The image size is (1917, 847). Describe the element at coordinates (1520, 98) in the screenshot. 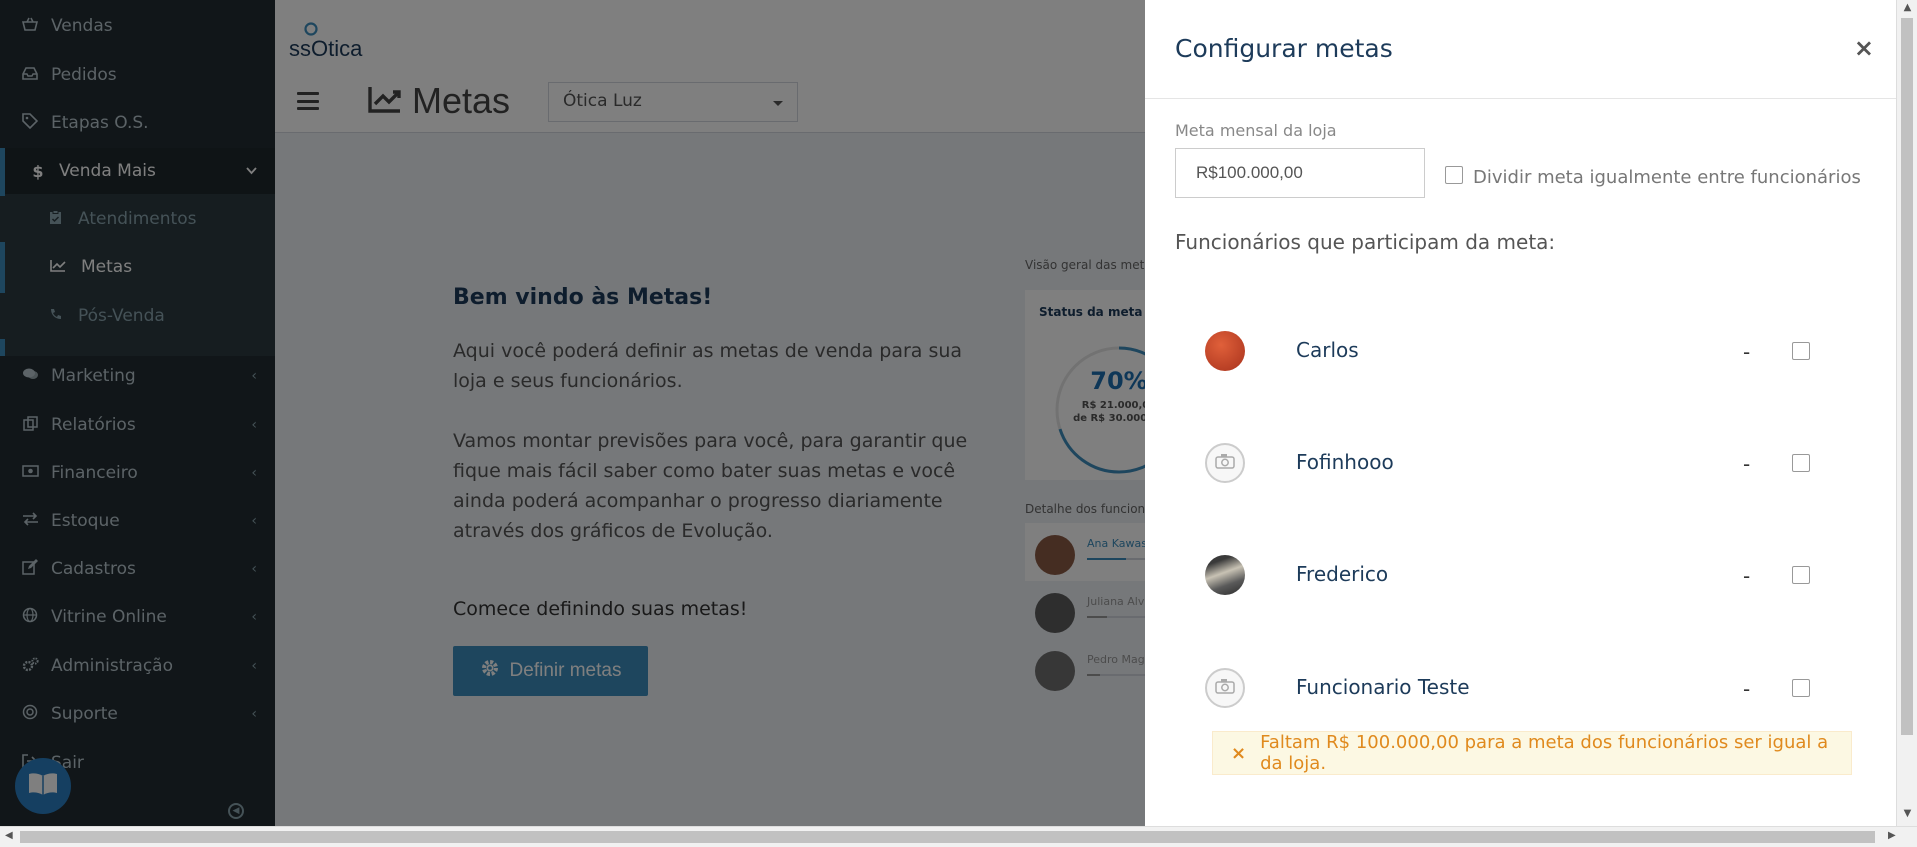

I see `modal-divider` at that location.